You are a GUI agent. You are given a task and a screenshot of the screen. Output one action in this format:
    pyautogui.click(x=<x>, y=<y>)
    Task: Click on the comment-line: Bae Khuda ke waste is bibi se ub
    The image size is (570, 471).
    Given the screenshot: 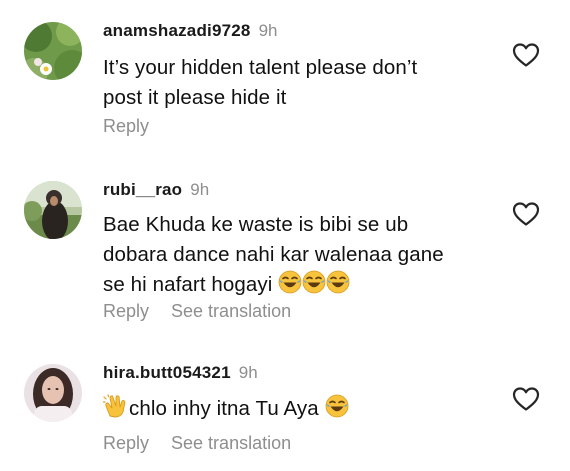 What is the action you would take?
    pyautogui.click(x=256, y=224)
    